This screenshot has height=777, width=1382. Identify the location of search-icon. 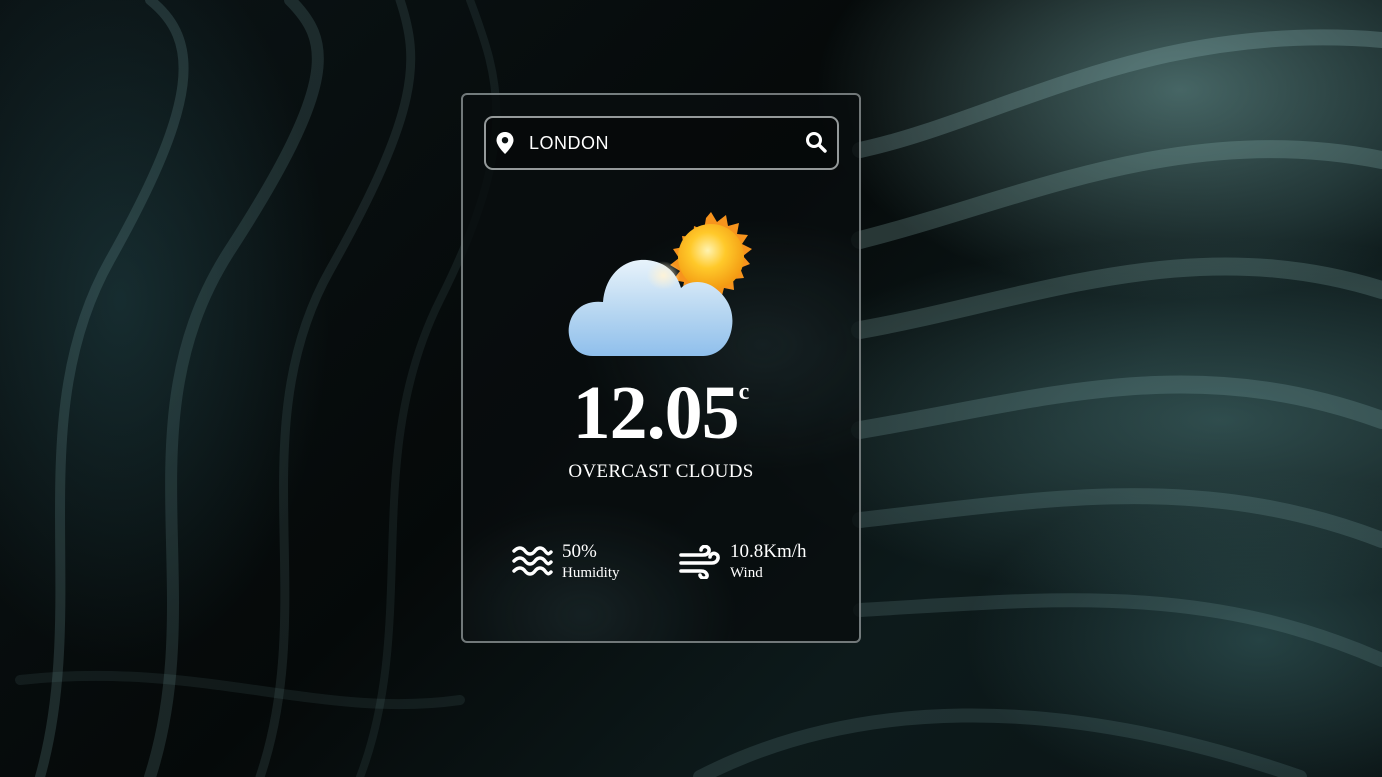
(816, 142).